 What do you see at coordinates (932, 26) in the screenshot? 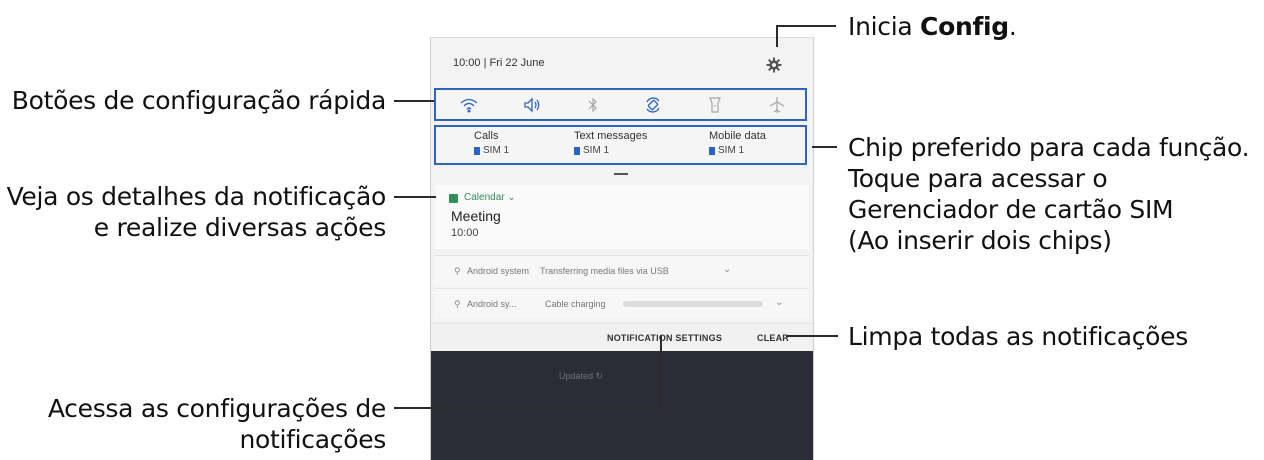
I see `callout-settings: Inicia Config.` at bounding box center [932, 26].